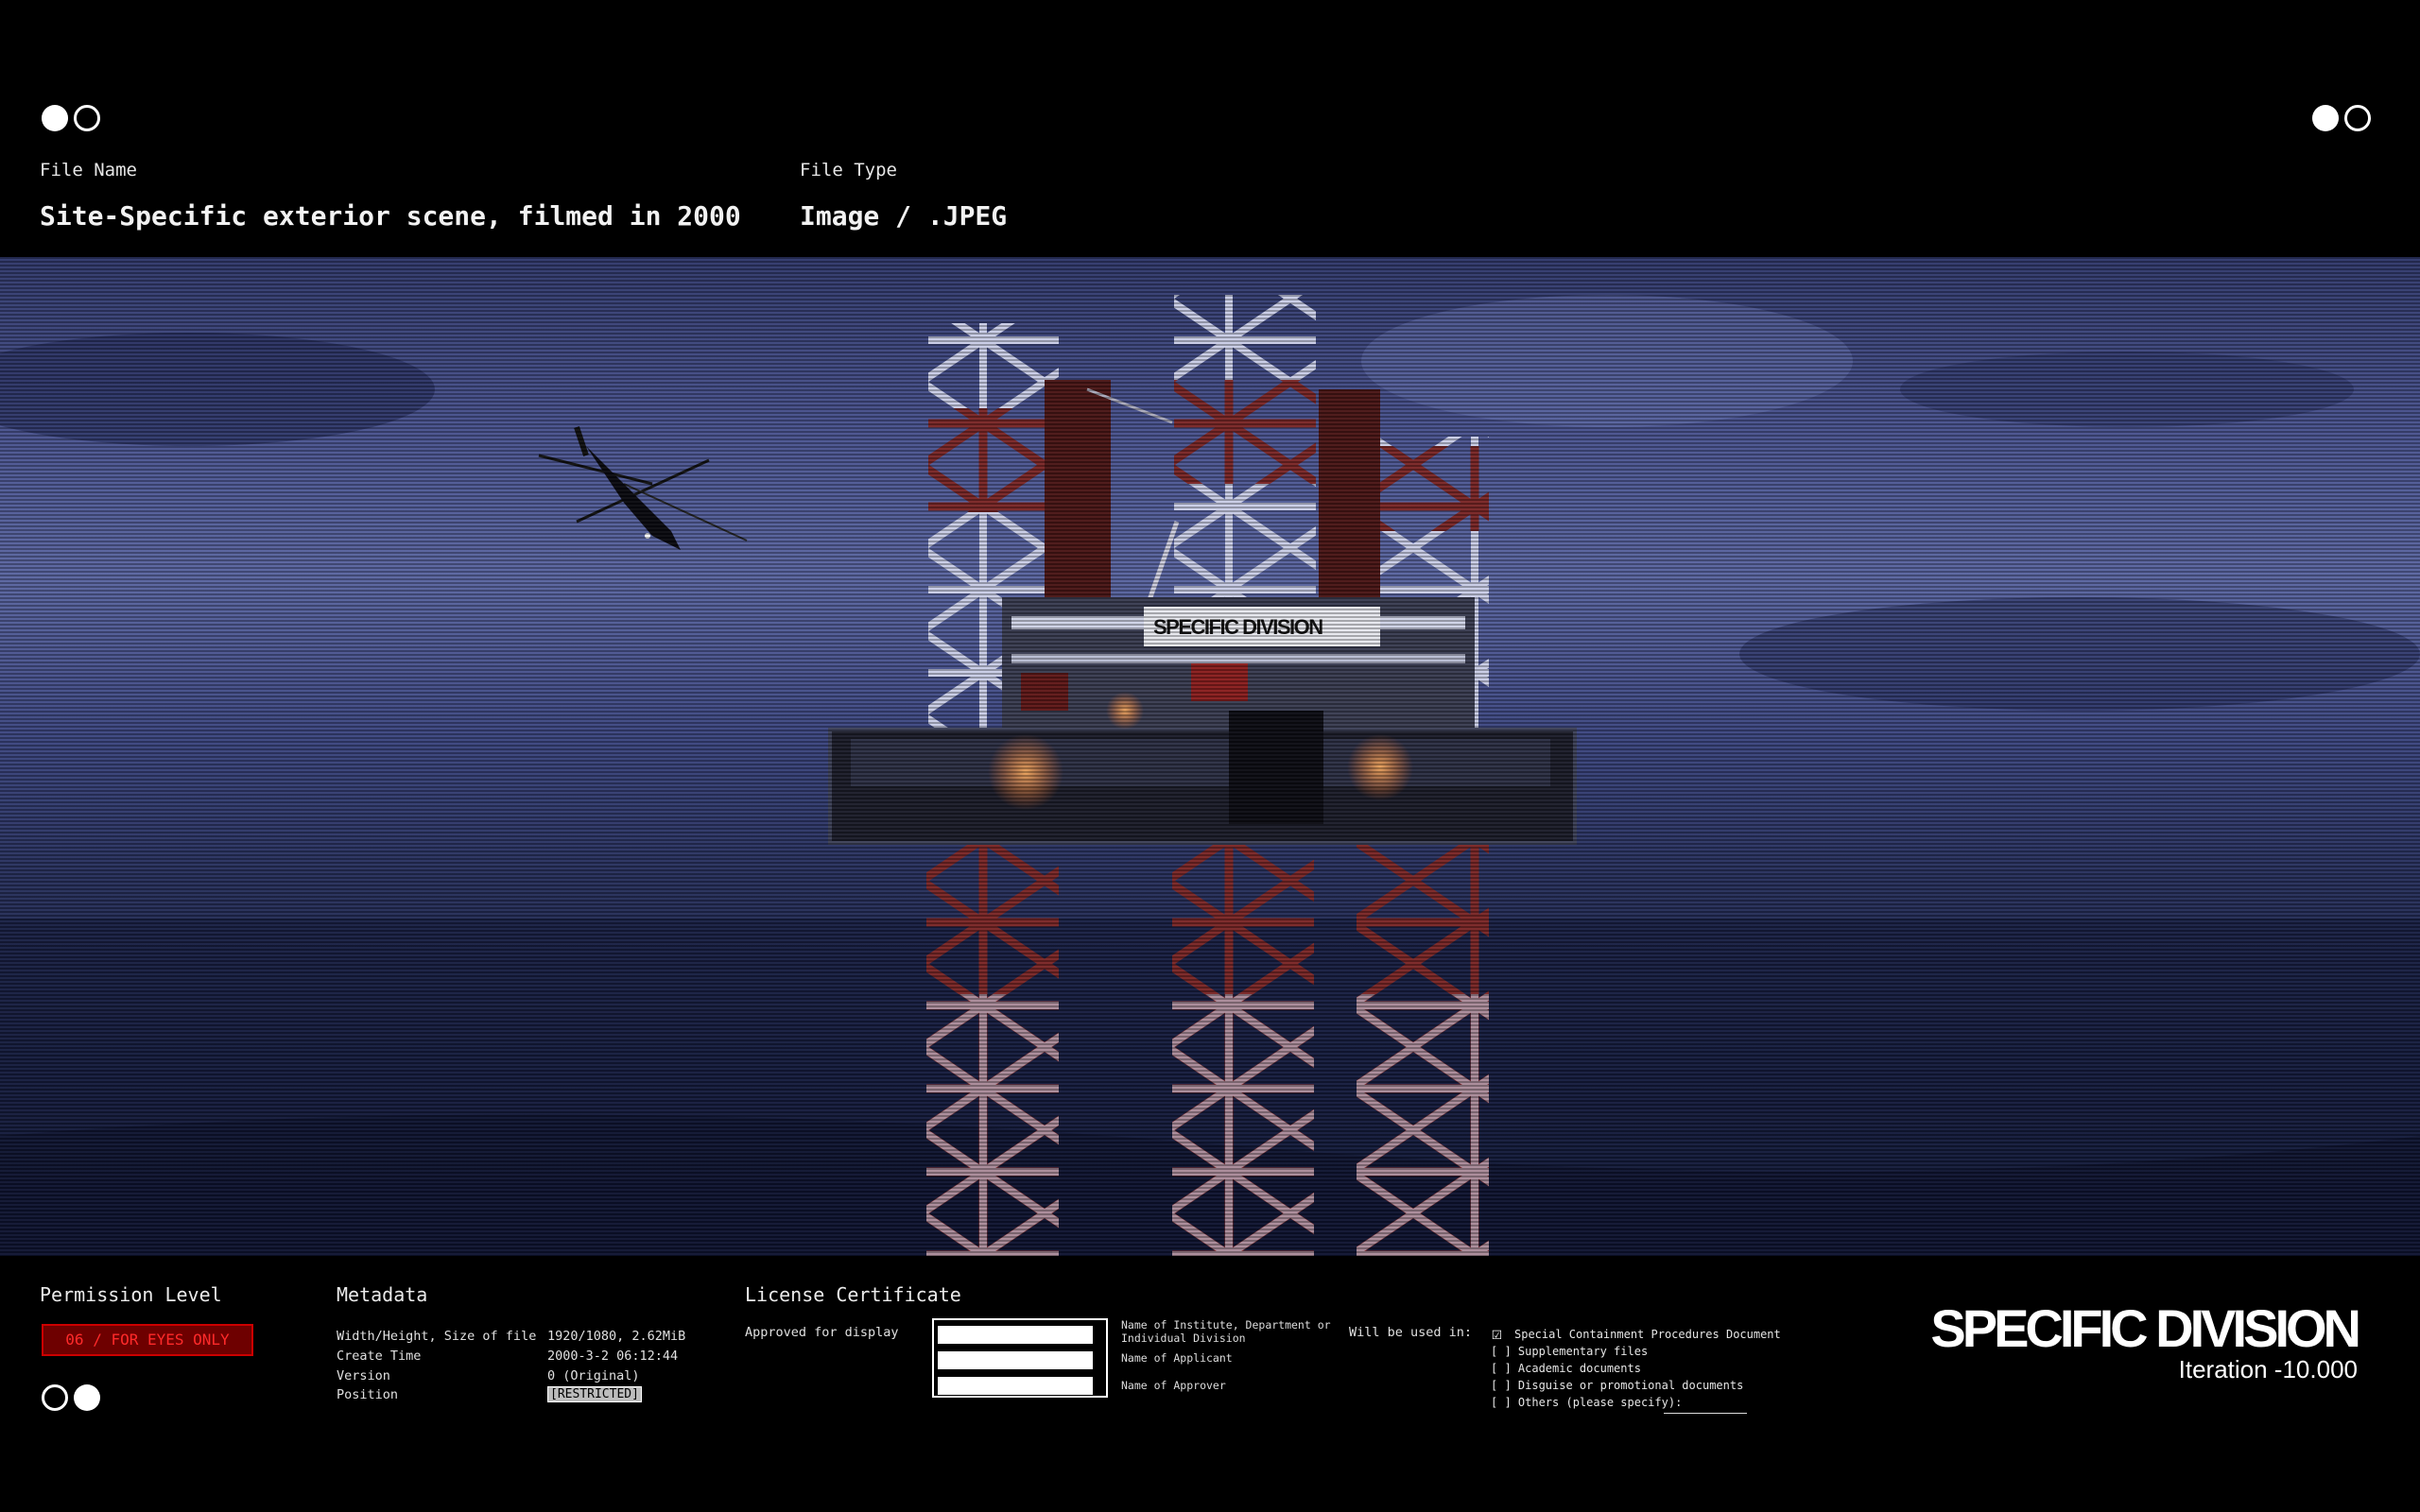 This screenshot has width=2420, height=1512. What do you see at coordinates (1411, 1332) in the screenshot?
I see `used-in-label: Will be used in:` at bounding box center [1411, 1332].